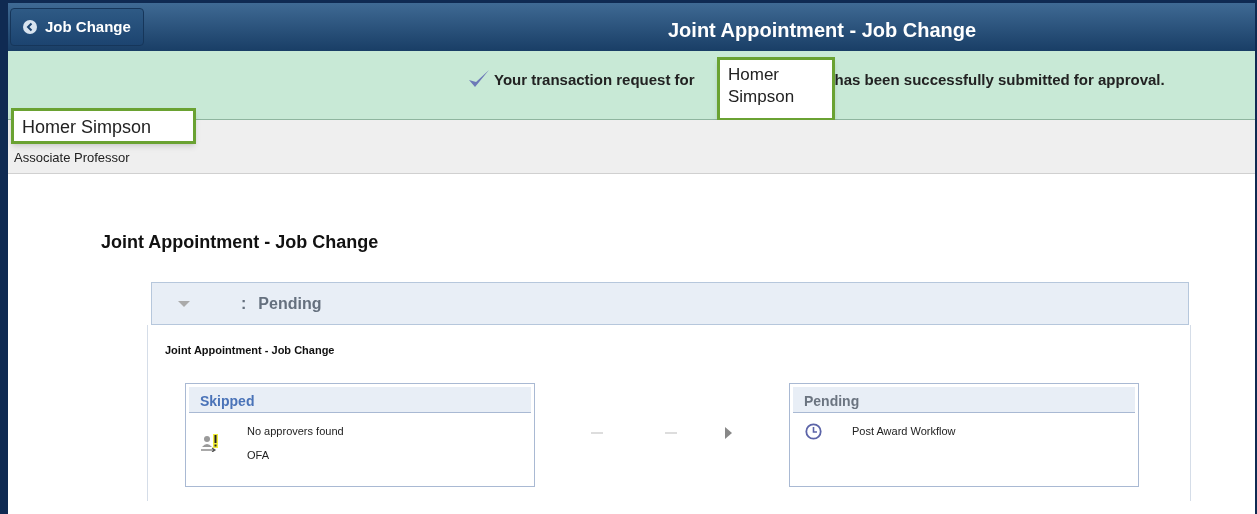 The height and width of the screenshot is (514, 1257). What do you see at coordinates (964, 399) in the screenshot?
I see `step-status: Pending` at bounding box center [964, 399].